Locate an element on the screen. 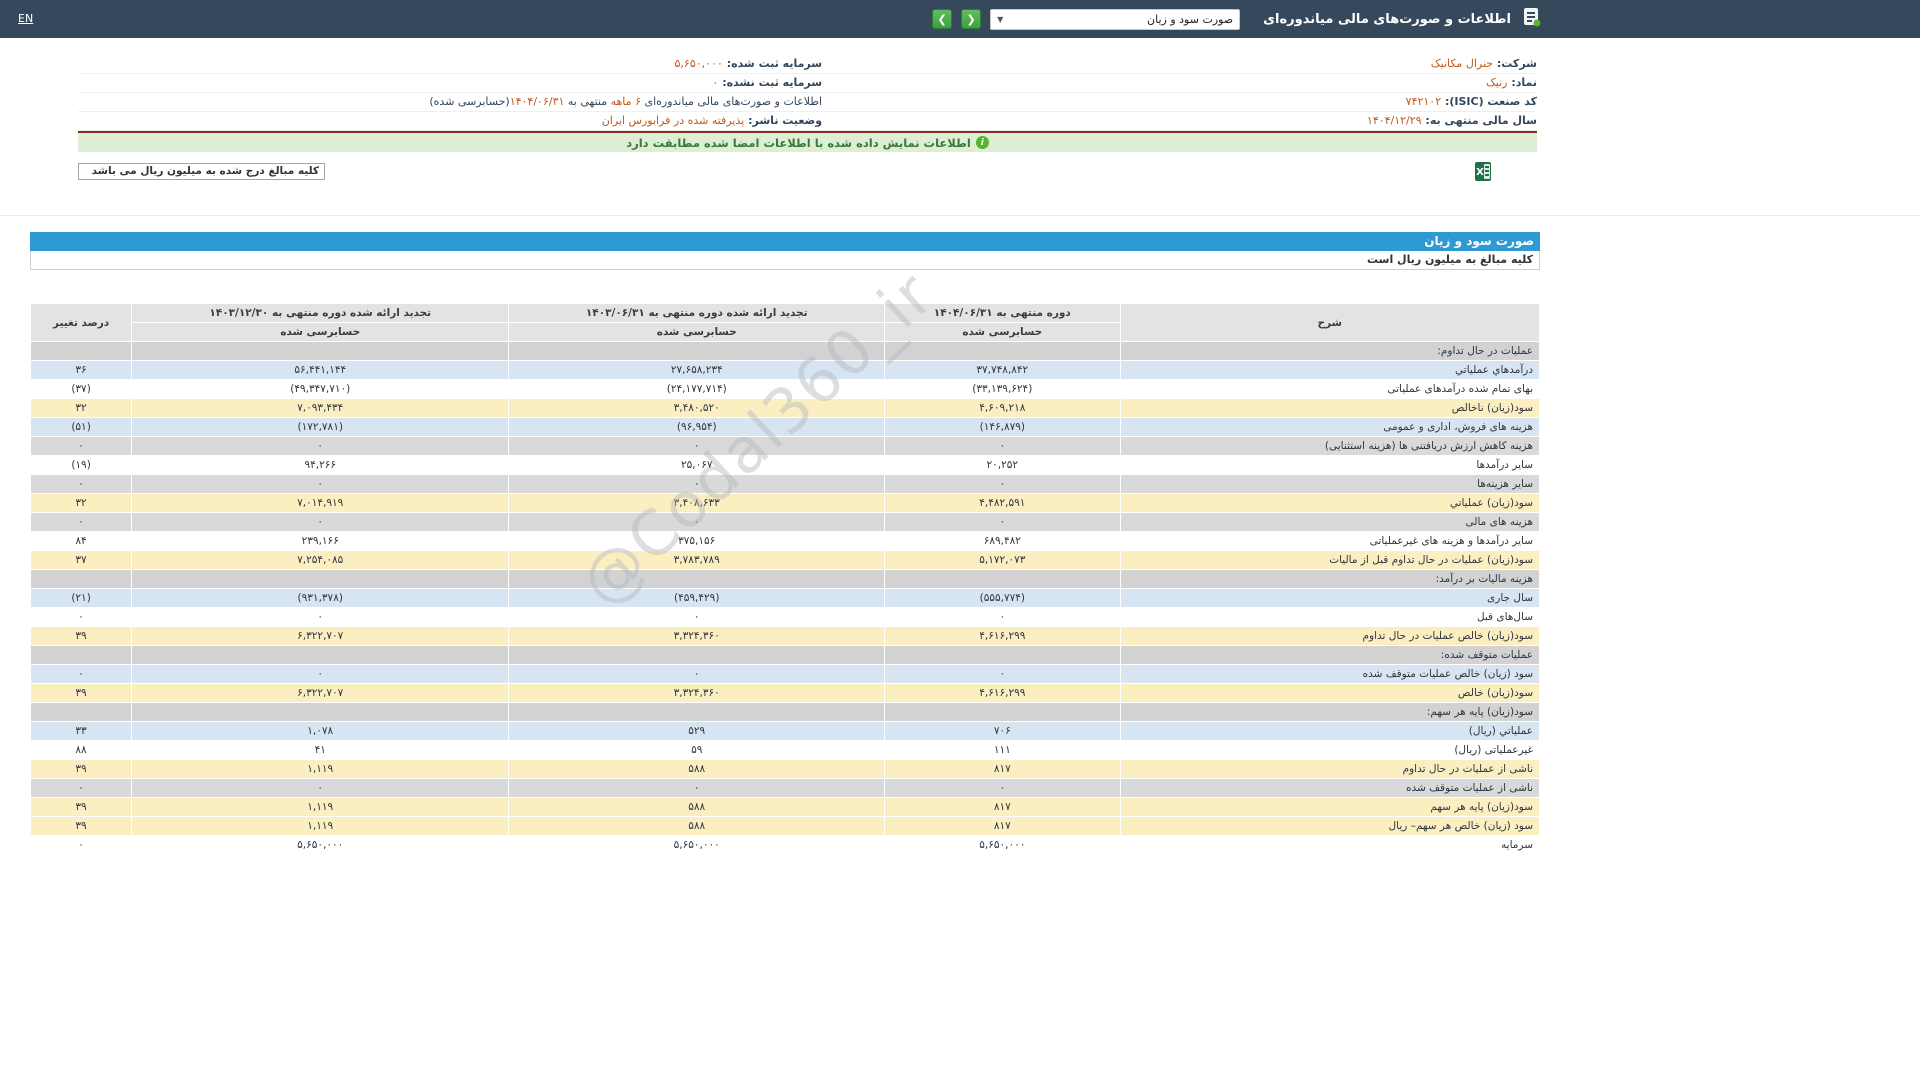 This screenshot has width=1920, height=1080. value-current-period: ۵,۶۵۰,۰۰۰ is located at coordinates (1002, 845).